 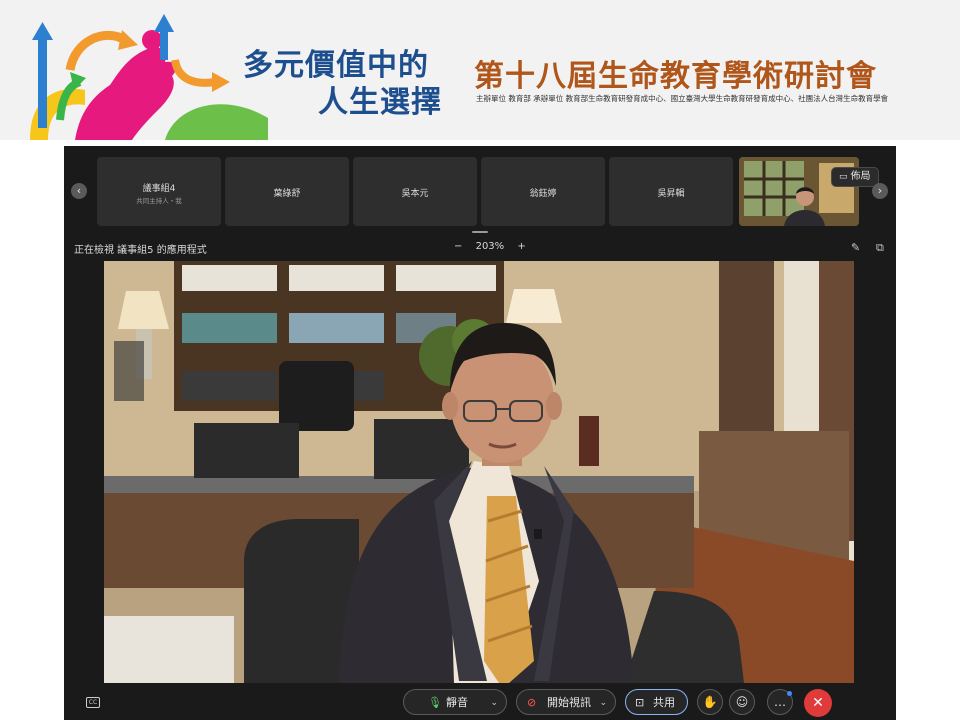 I want to click on raise-hand-button: ✋, so click(x=710, y=702).